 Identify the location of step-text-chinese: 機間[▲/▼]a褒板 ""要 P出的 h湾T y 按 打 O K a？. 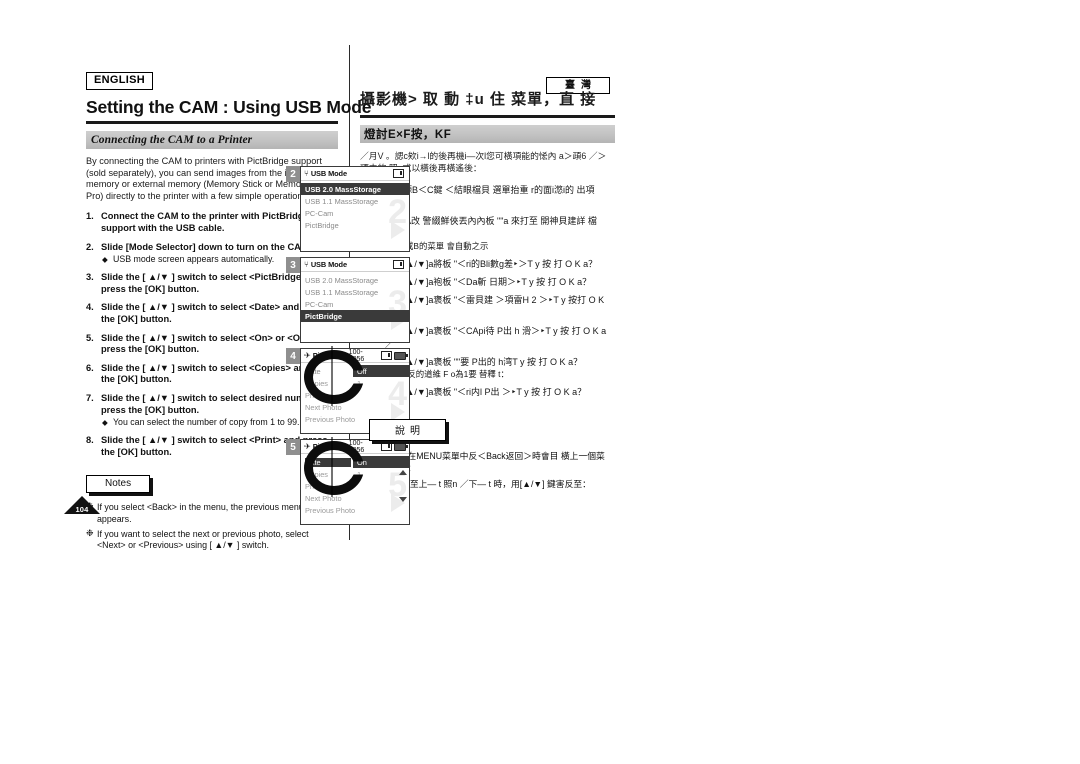
(484, 362).